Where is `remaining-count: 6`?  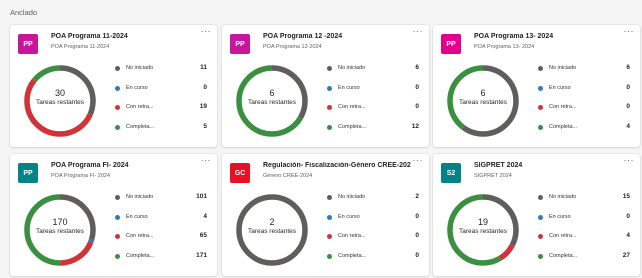
remaining-count: 6 is located at coordinates (483, 93).